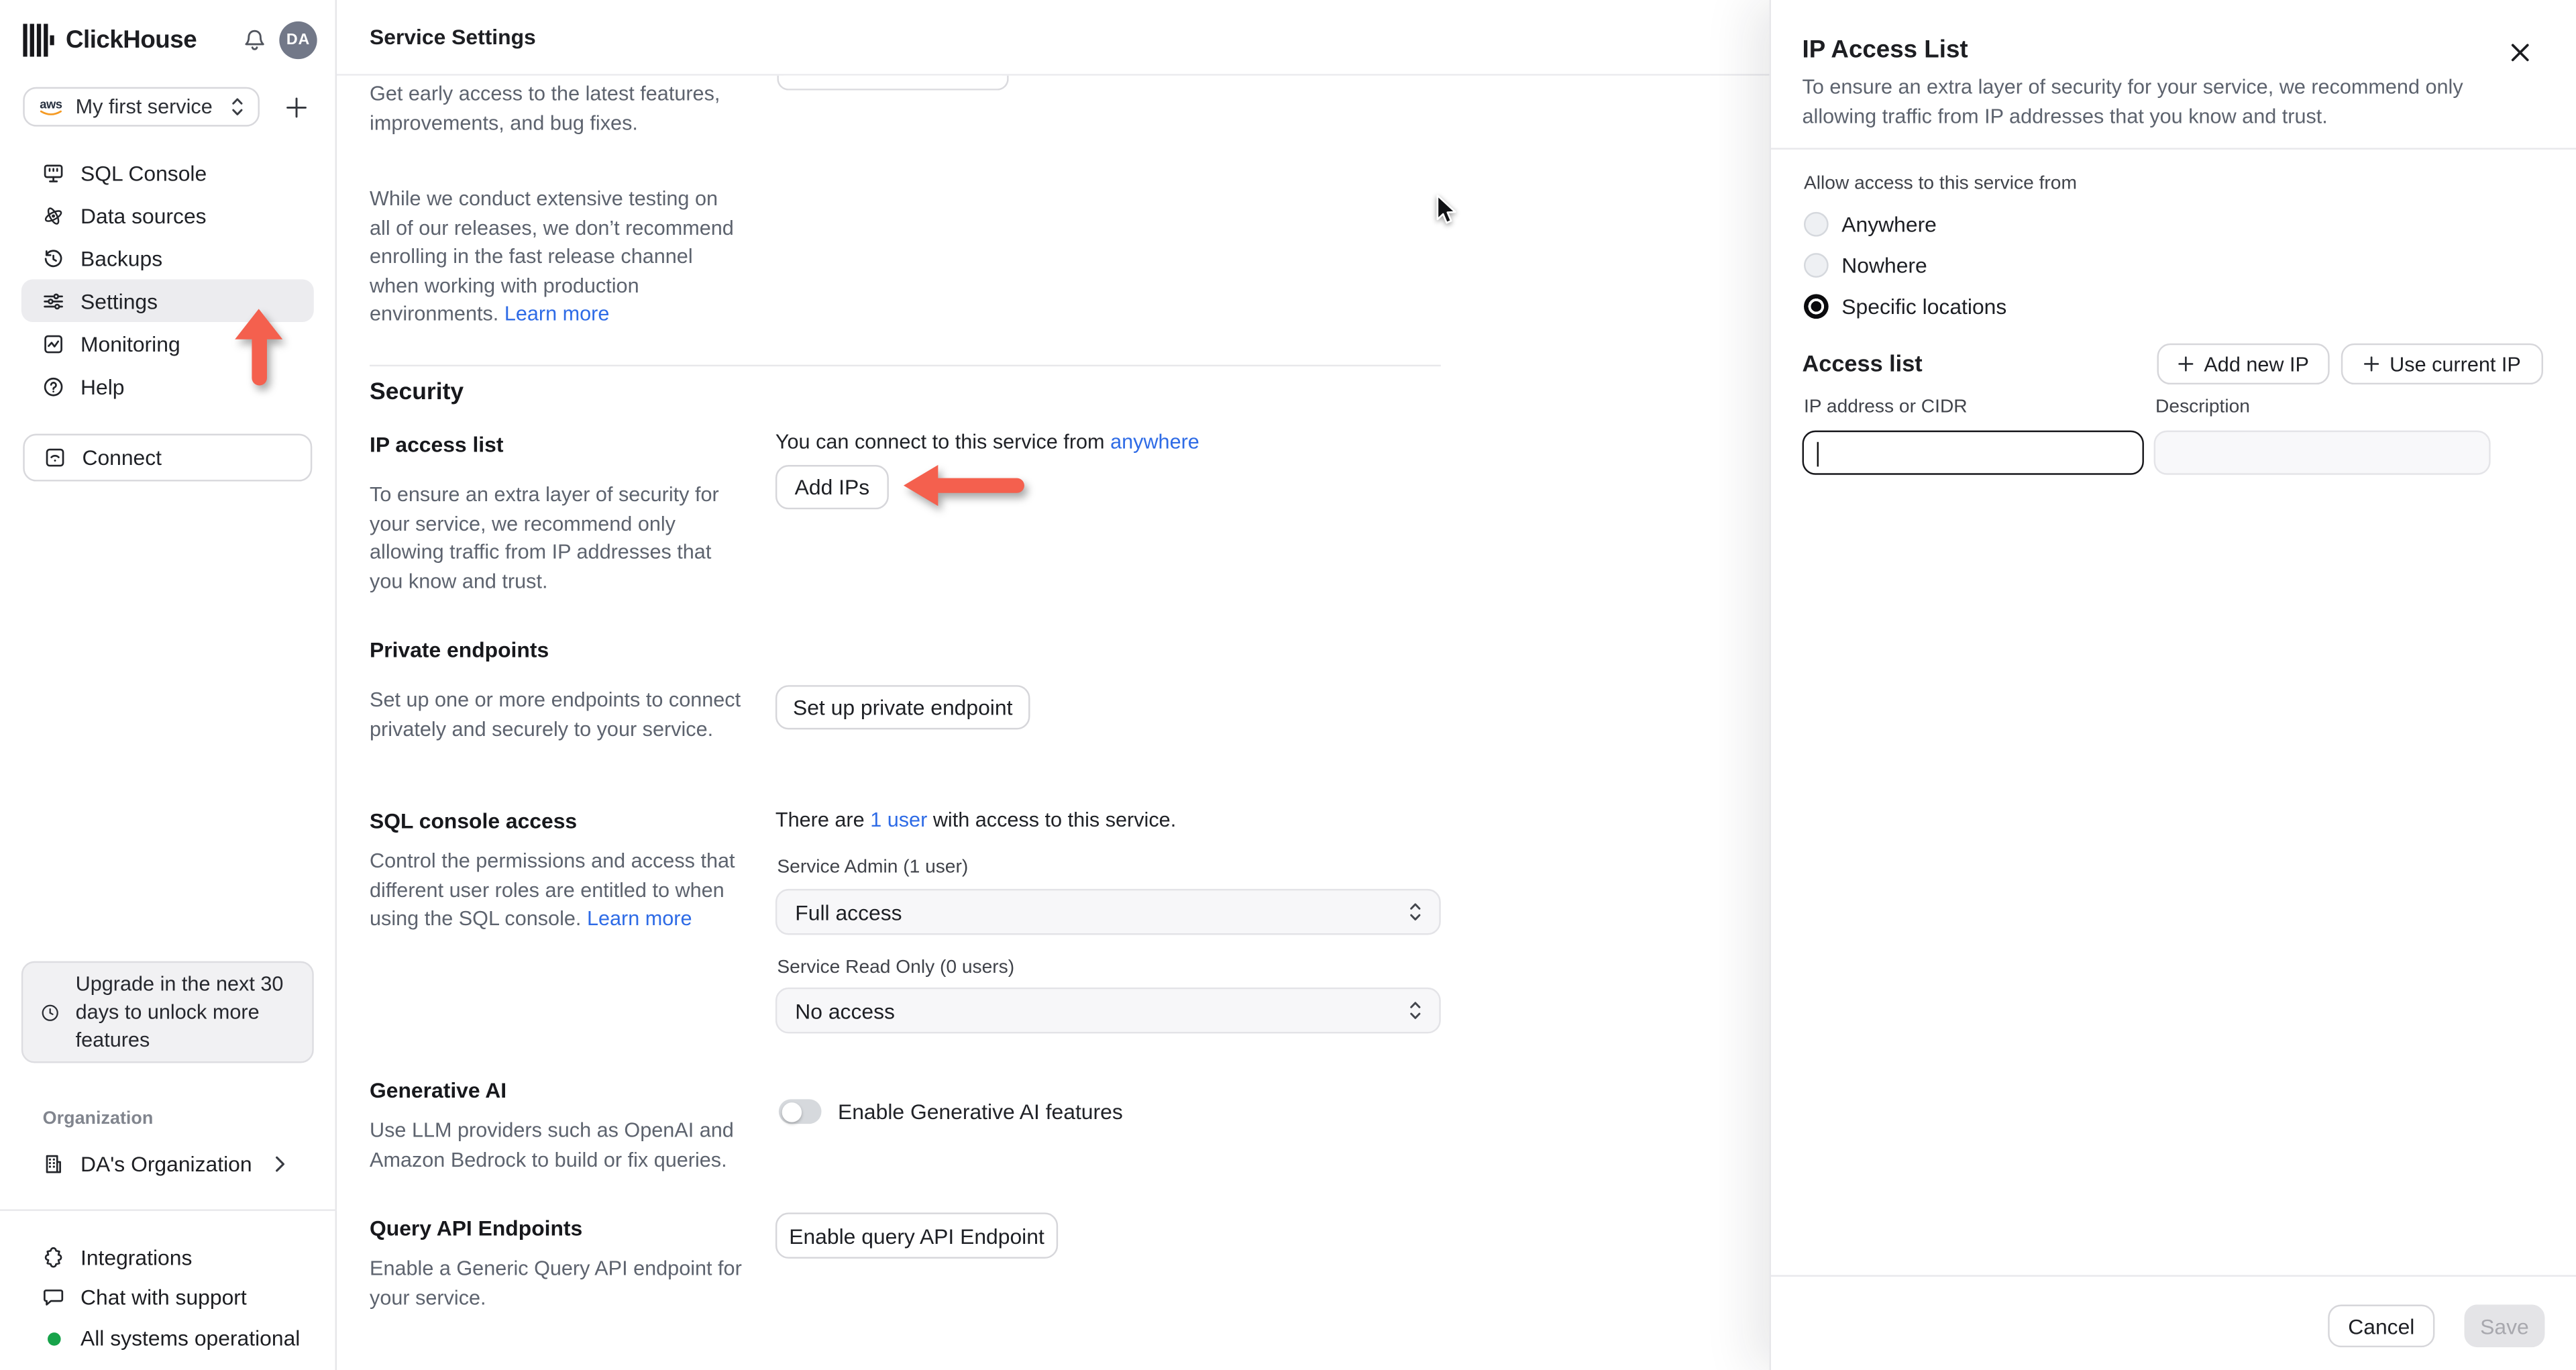  What do you see at coordinates (1885, 50) in the screenshot?
I see `panel-title: IP Access List` at bounding box center [1885, 50].